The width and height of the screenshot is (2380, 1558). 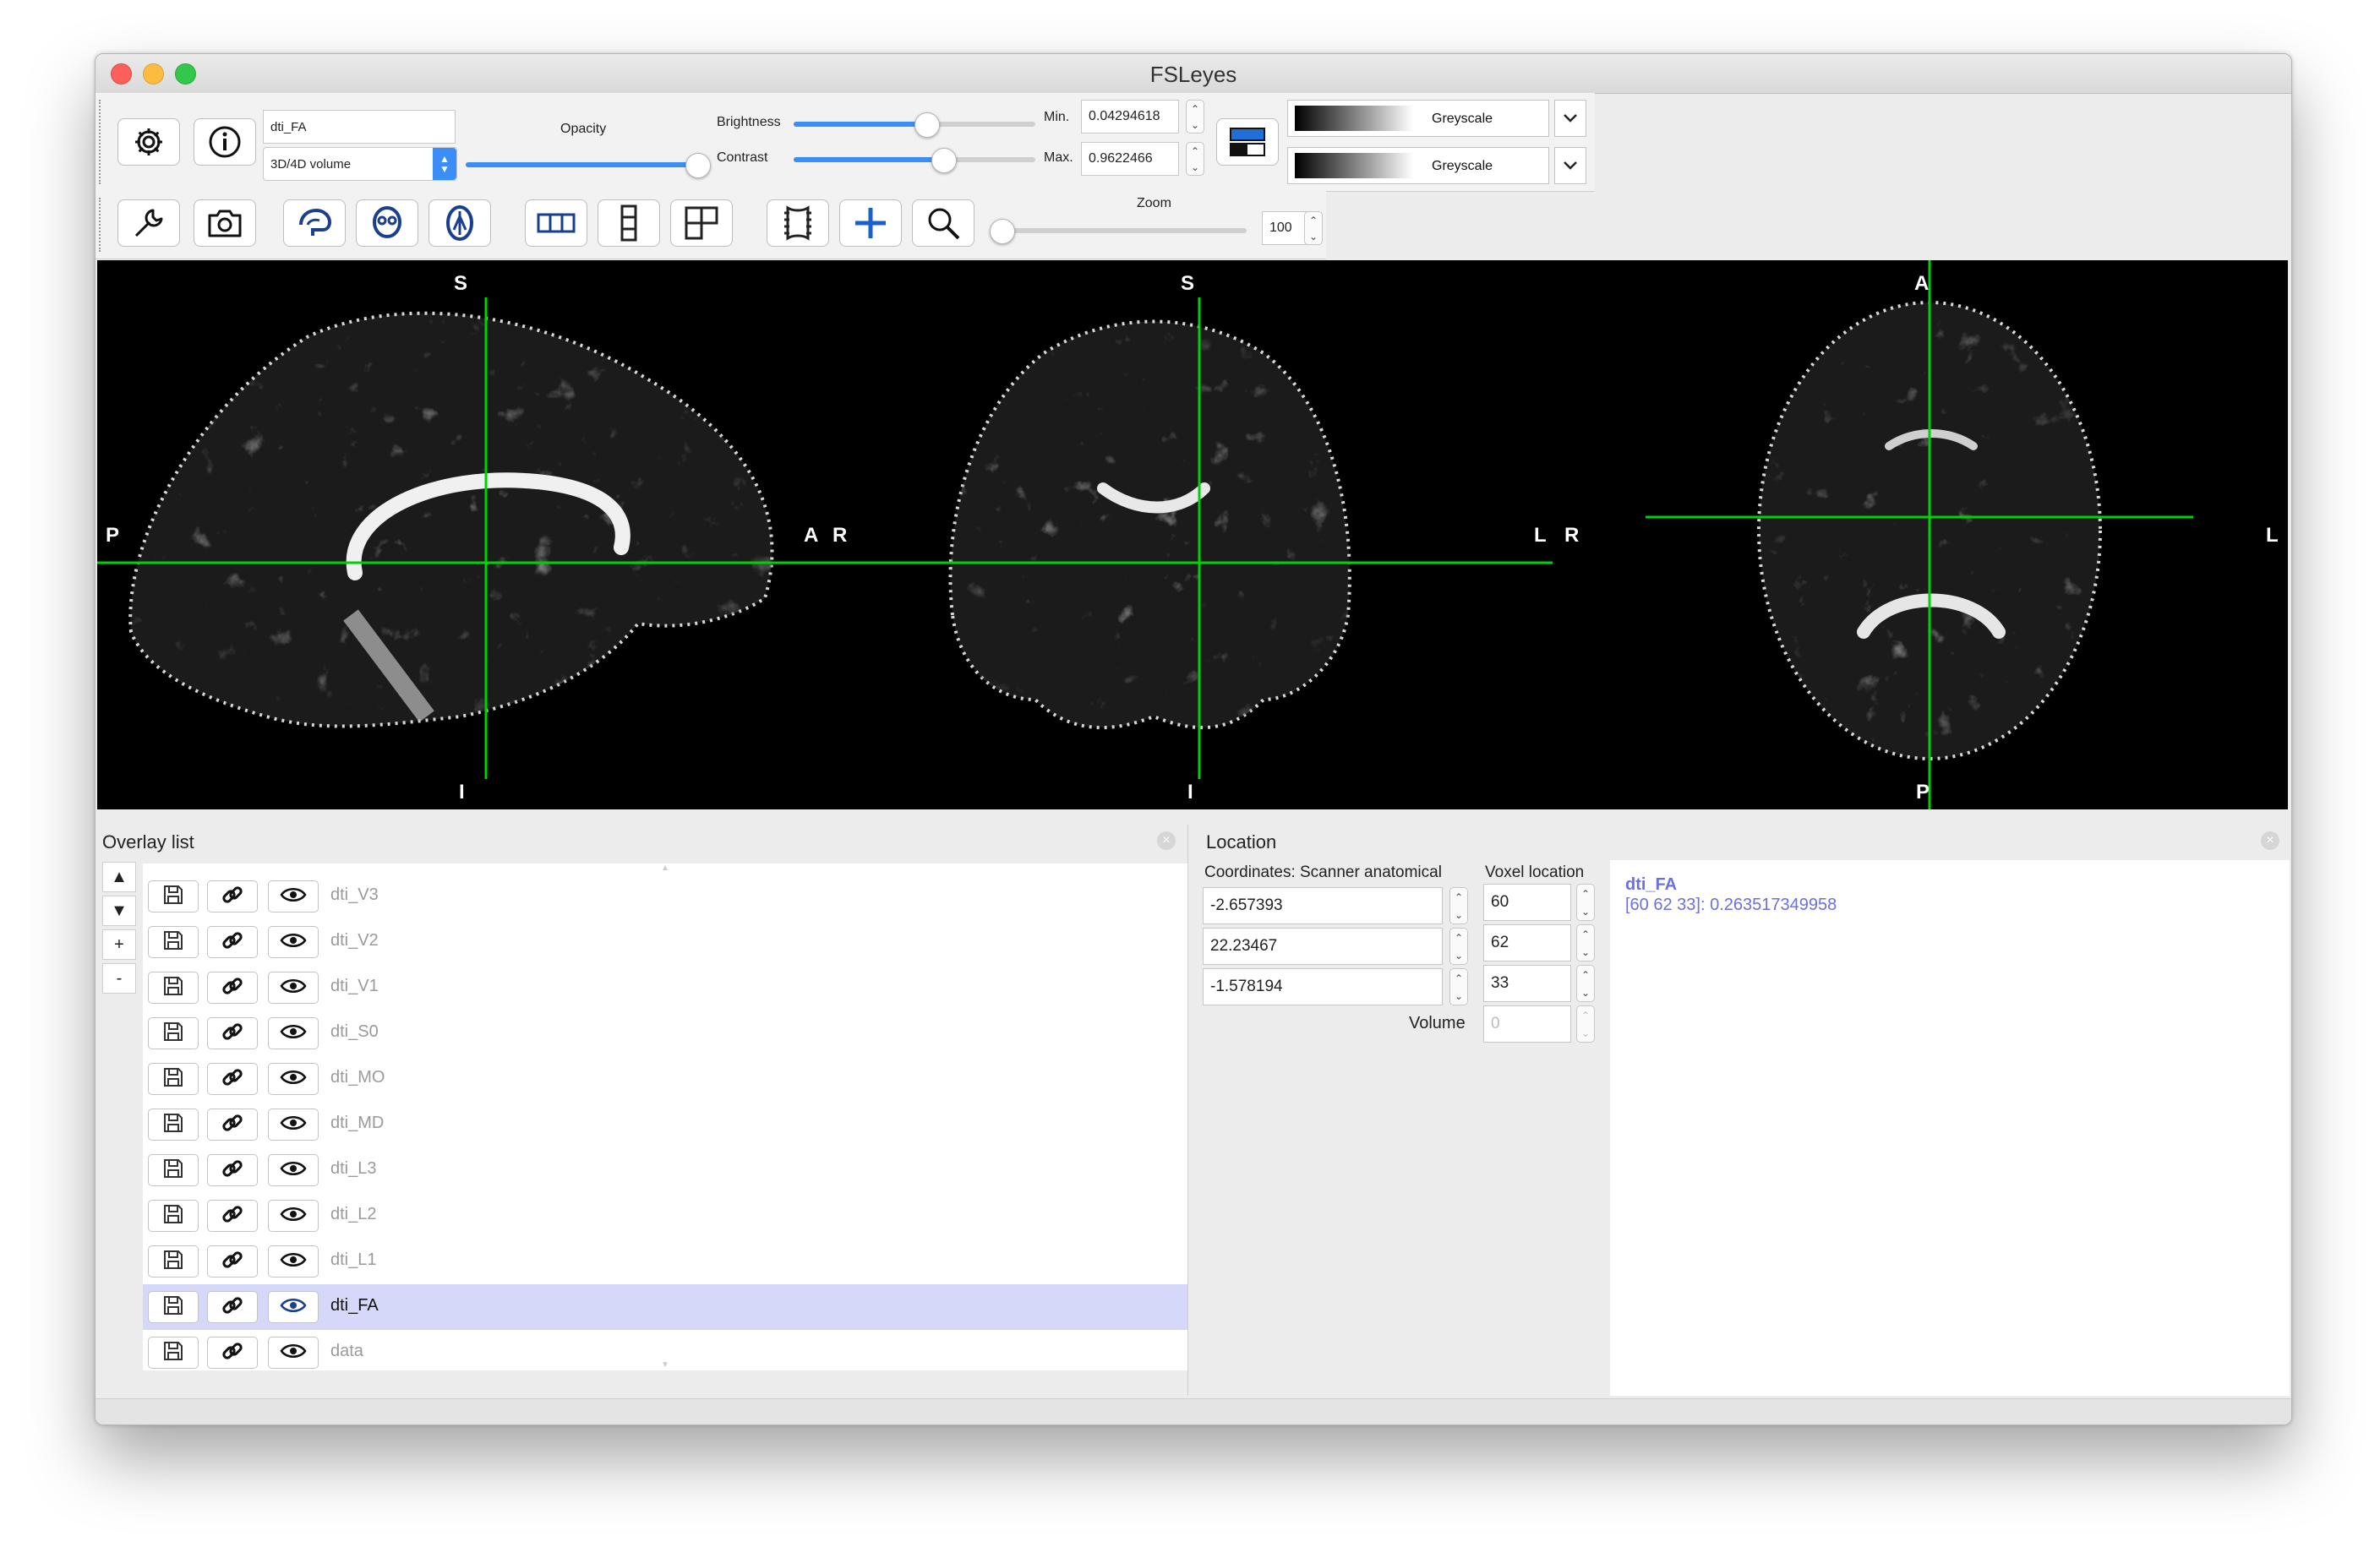 What do you see at coordinates (119, 877) in the screenshot?
I see `move-overlay-up-button: ▲` at bounding box center [119, 877].